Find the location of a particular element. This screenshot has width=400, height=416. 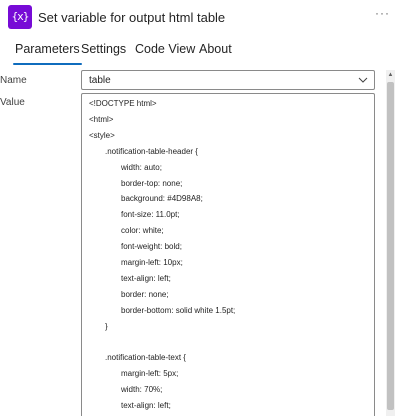

value-label: Value is located at coordinates (12, 102).